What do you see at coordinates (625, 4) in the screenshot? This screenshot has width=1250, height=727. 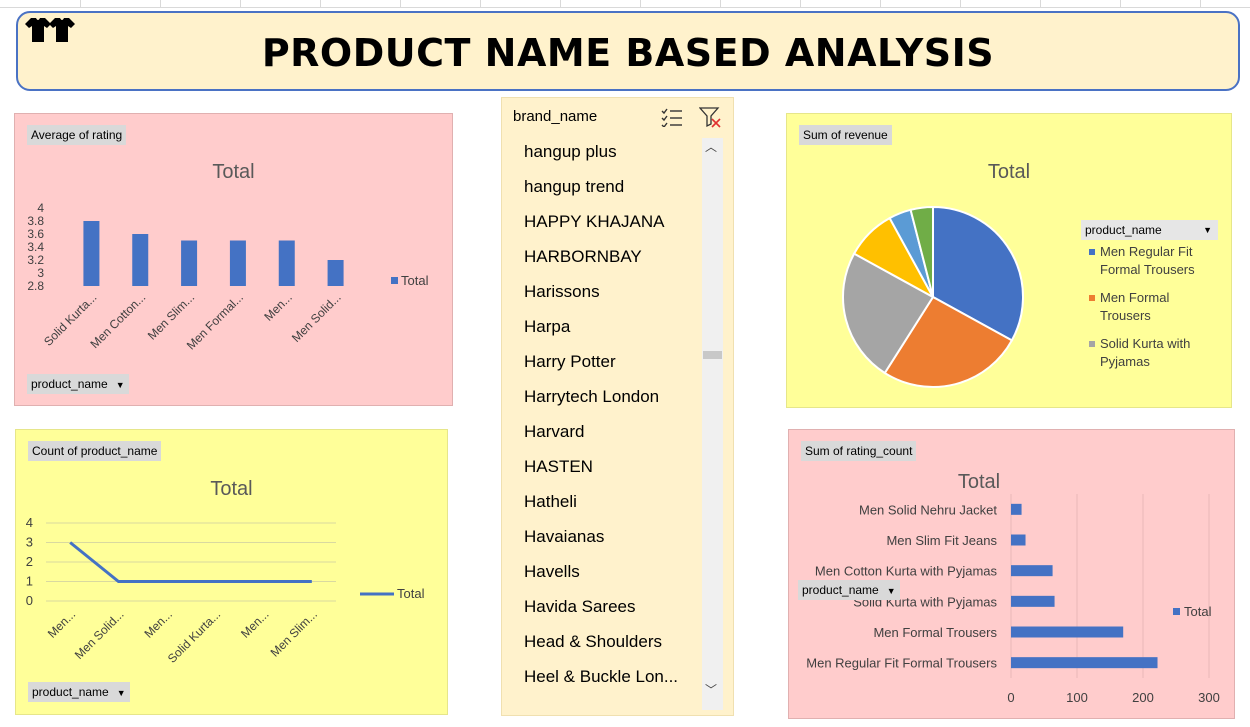 I see `sheet-gridlines` at bounding box center [625, 4].